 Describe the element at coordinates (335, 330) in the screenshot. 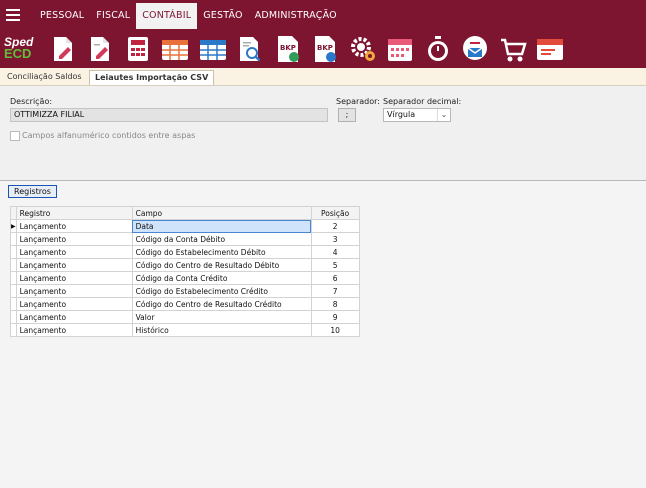

I see `cell-posicao: 10` at that location.